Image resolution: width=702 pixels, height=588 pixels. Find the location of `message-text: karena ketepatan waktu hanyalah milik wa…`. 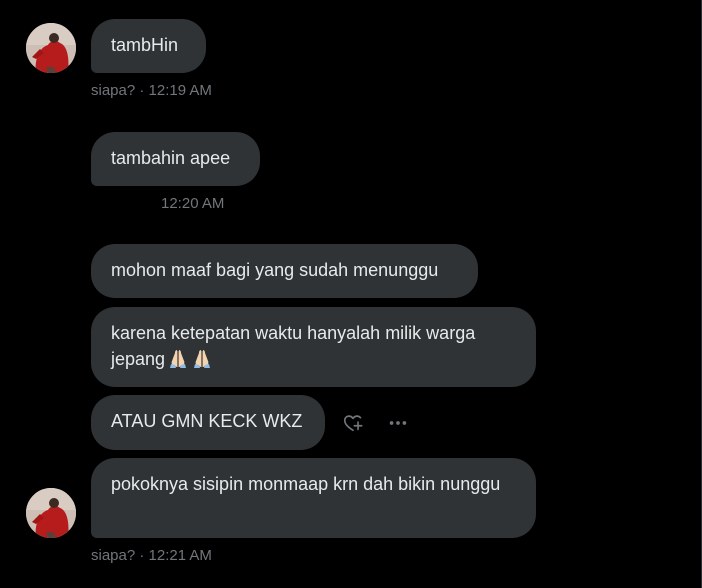

message-text: karena ketepatan waktu hanyalah milik wa… is located at coordinates (293, 346).